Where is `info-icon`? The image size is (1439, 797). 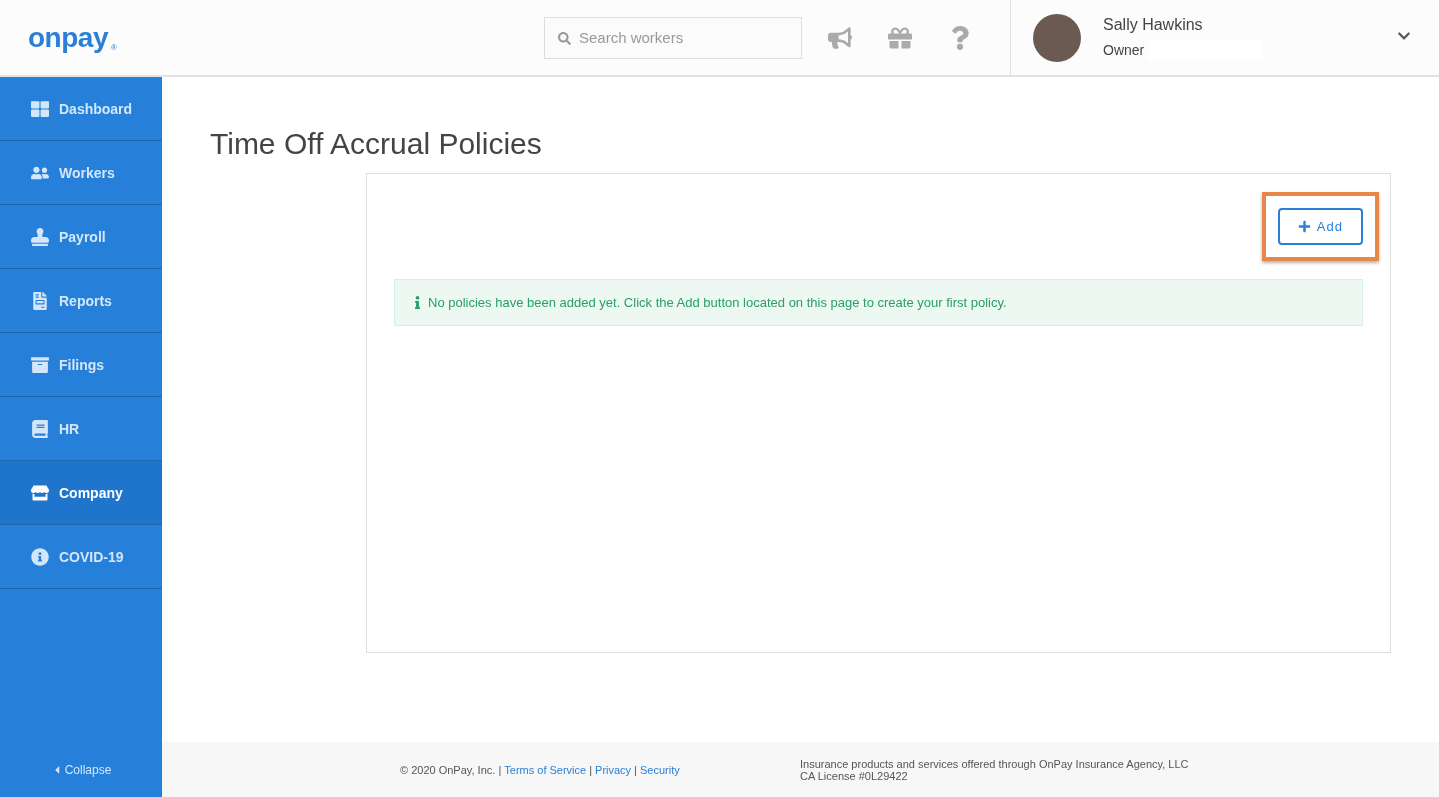 info-icon is located at coordinates (40, 556).